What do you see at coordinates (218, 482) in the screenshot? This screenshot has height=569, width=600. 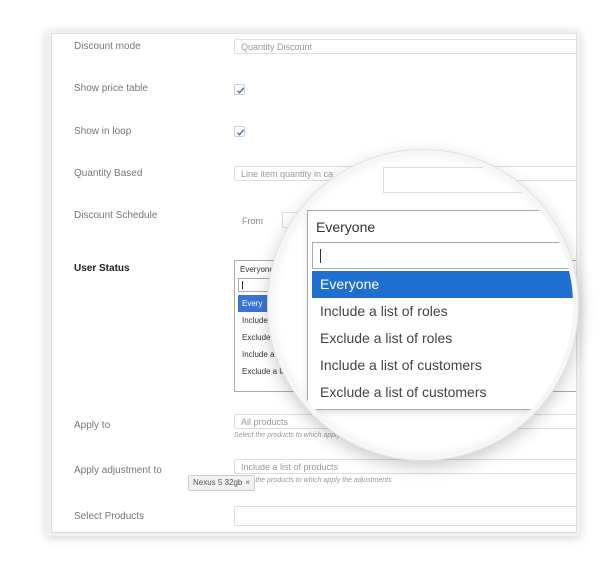 I see `product-tag-label: Nexus 5 32gb` at bounding box center [218, 482].